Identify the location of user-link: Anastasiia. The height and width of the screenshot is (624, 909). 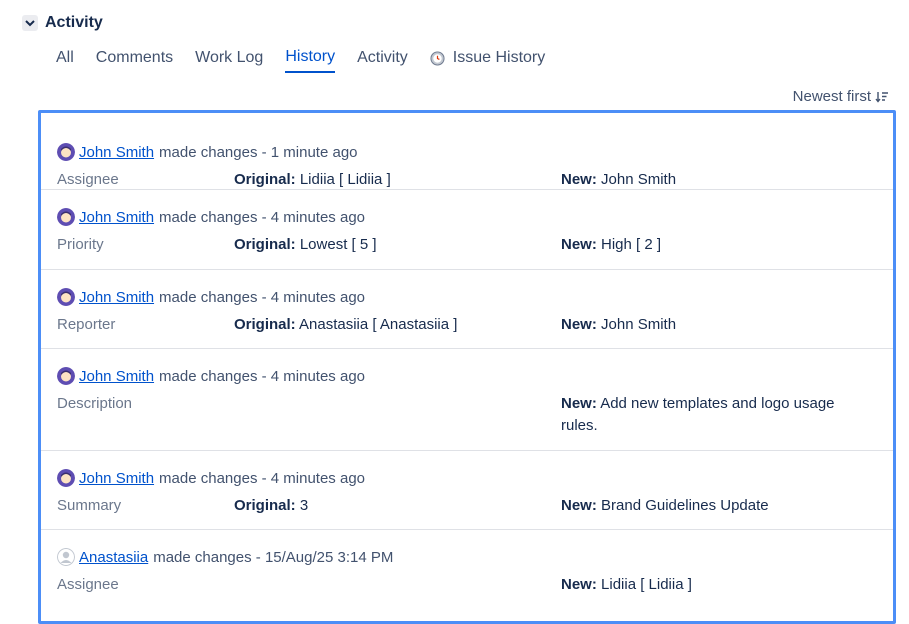
(113, 557).